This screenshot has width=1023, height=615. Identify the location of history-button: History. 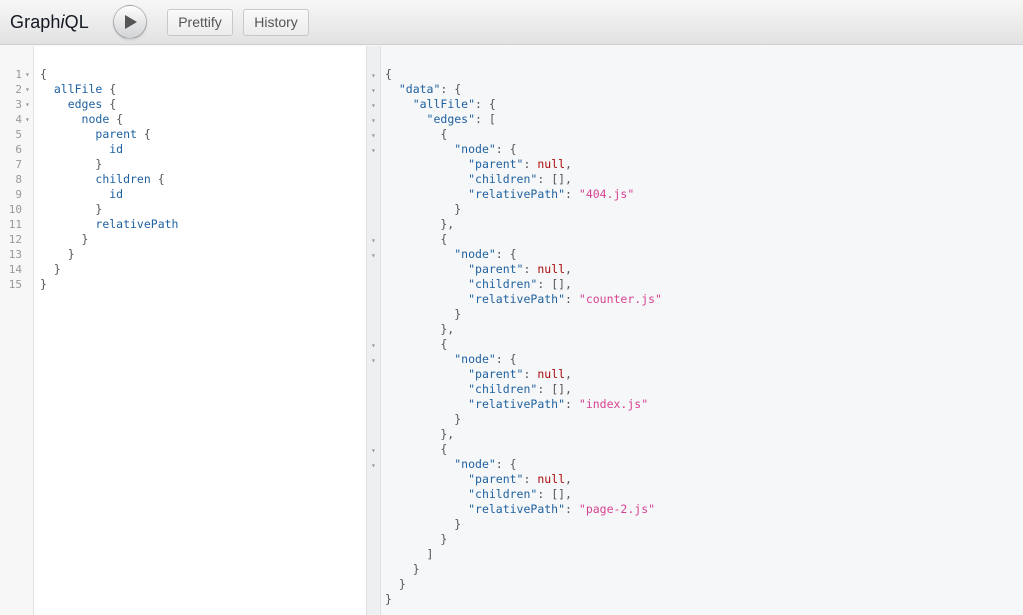
(276, 22).